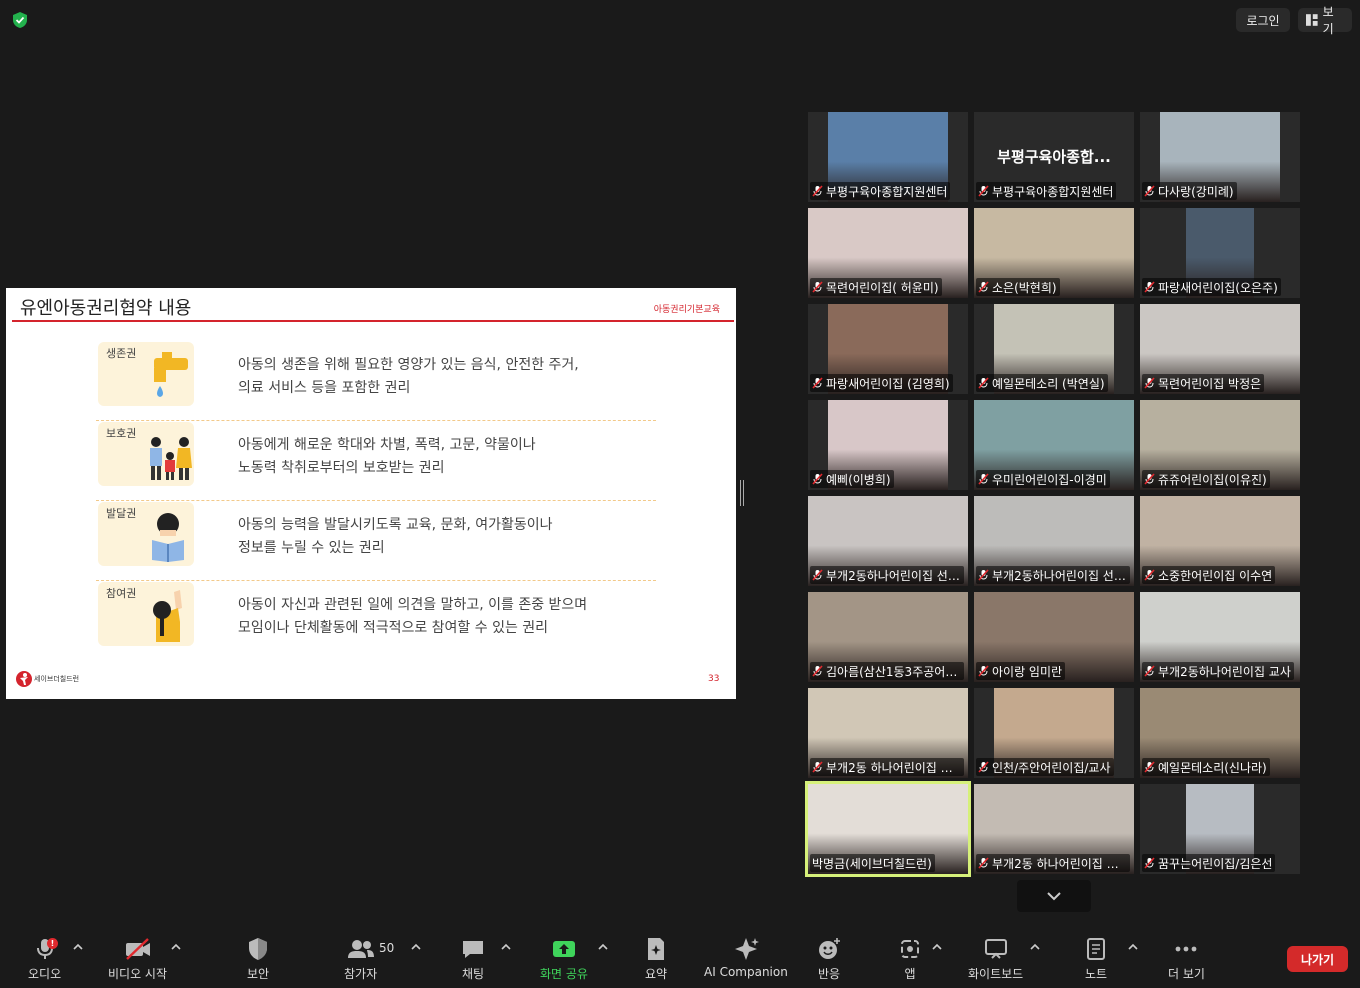 The height and width of the screenshot is (988, 1360). Describe the element at coordinates (146, 534) in the screenshot. I see `development-tile: 발달권` at that location.